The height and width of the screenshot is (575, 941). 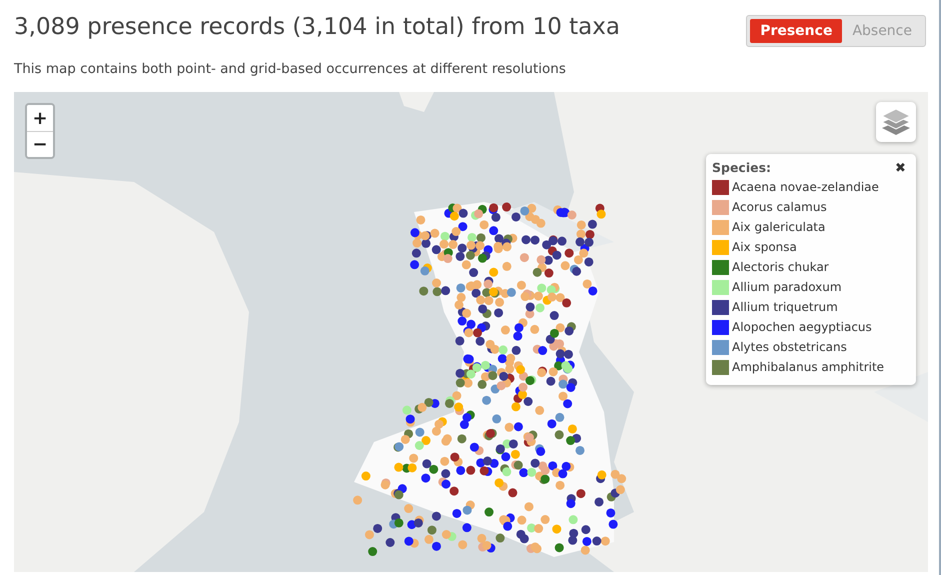 I want to click on layers-icon, so click(x=896, y=122).